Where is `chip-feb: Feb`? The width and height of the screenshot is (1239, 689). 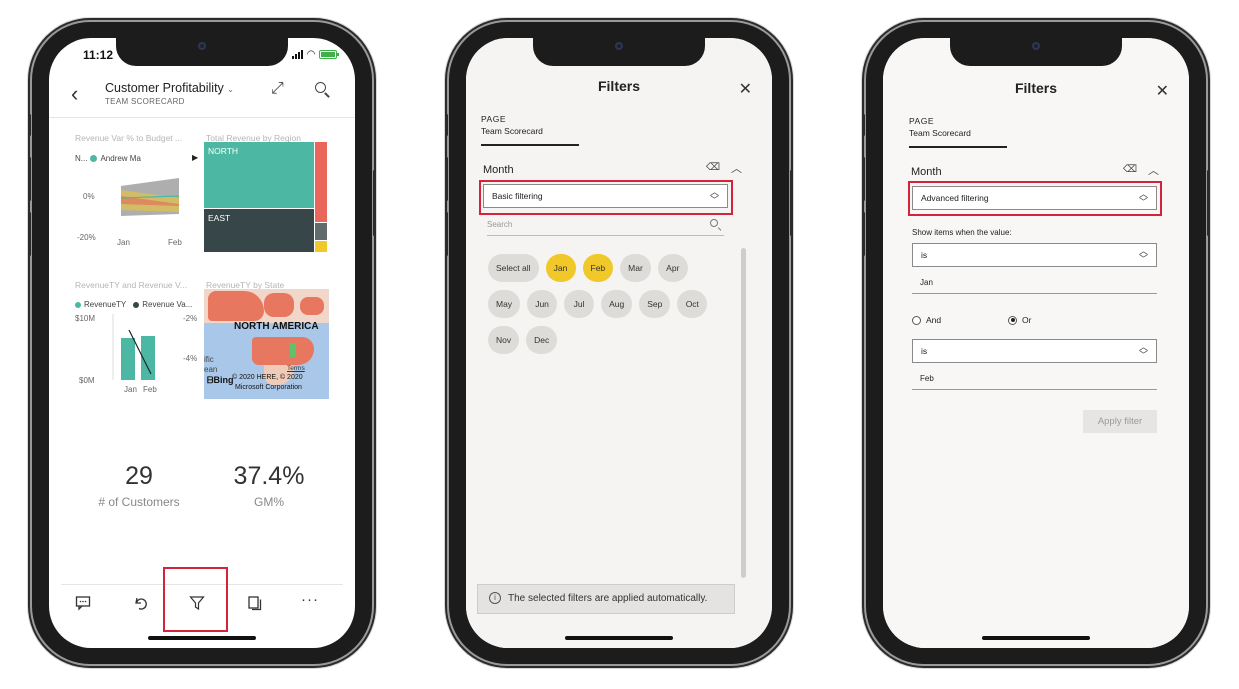 chip-feb: Feb is located at coordinates (598, 268).